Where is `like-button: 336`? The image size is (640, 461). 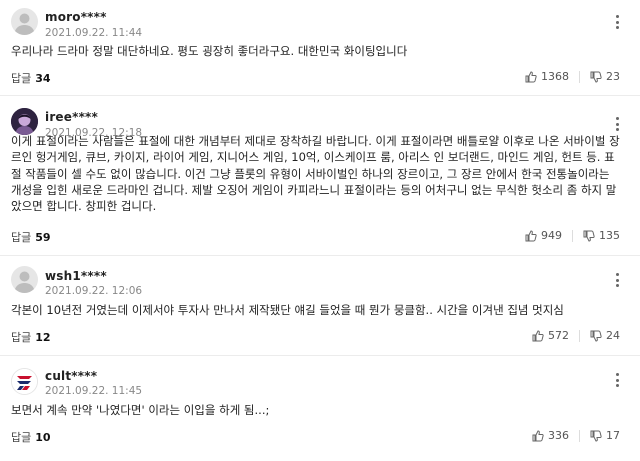
like-button: 336 is located at coordinates (550, 435).